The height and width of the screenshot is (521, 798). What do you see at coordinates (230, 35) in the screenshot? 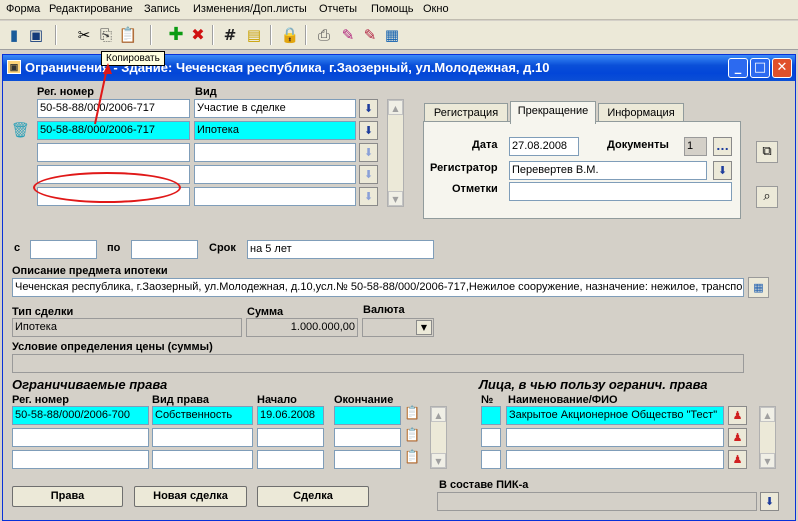
I see `number-hash-icon: #` at bounding box center [230, 35].